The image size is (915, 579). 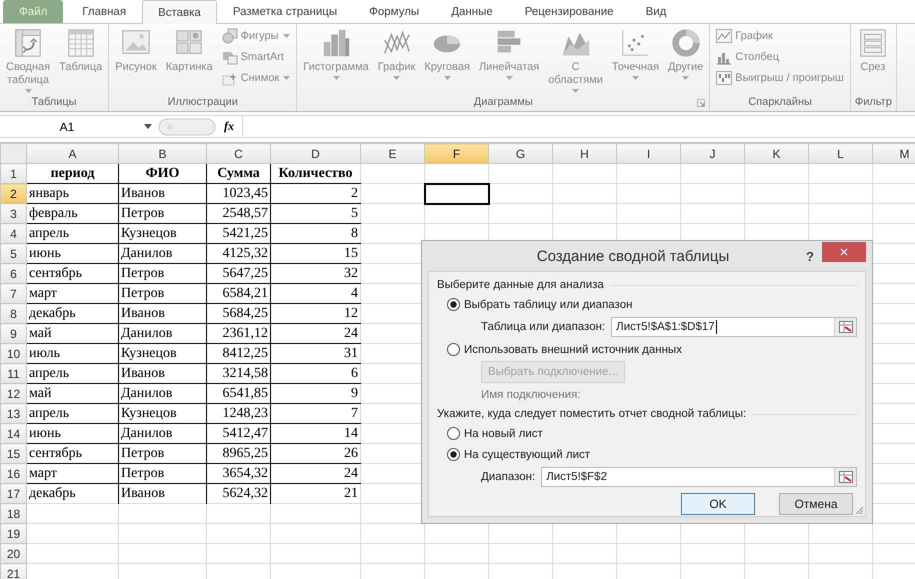 I want to click on table-cell: 5412,47, so click(x=238, y=434).